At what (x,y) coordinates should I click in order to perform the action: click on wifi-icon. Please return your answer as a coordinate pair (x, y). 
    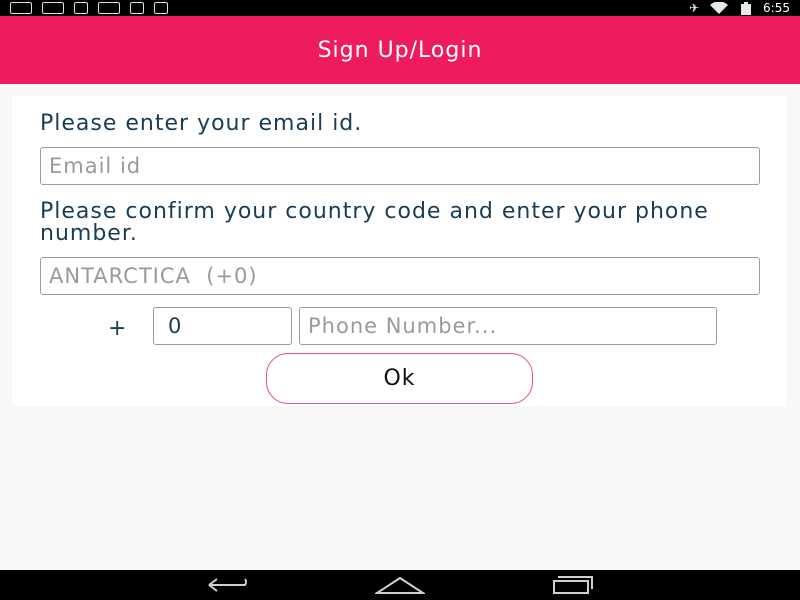
    Looking at the image, I should click on (719, 7).